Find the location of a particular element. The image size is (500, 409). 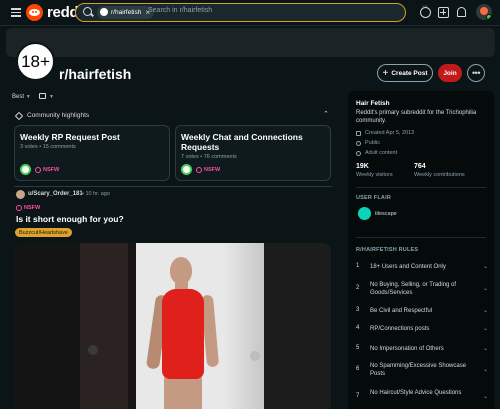

rule-item: 6 No Spamming/Excessive Showcase Posts ⌄ is located at coordinates (422, 370).